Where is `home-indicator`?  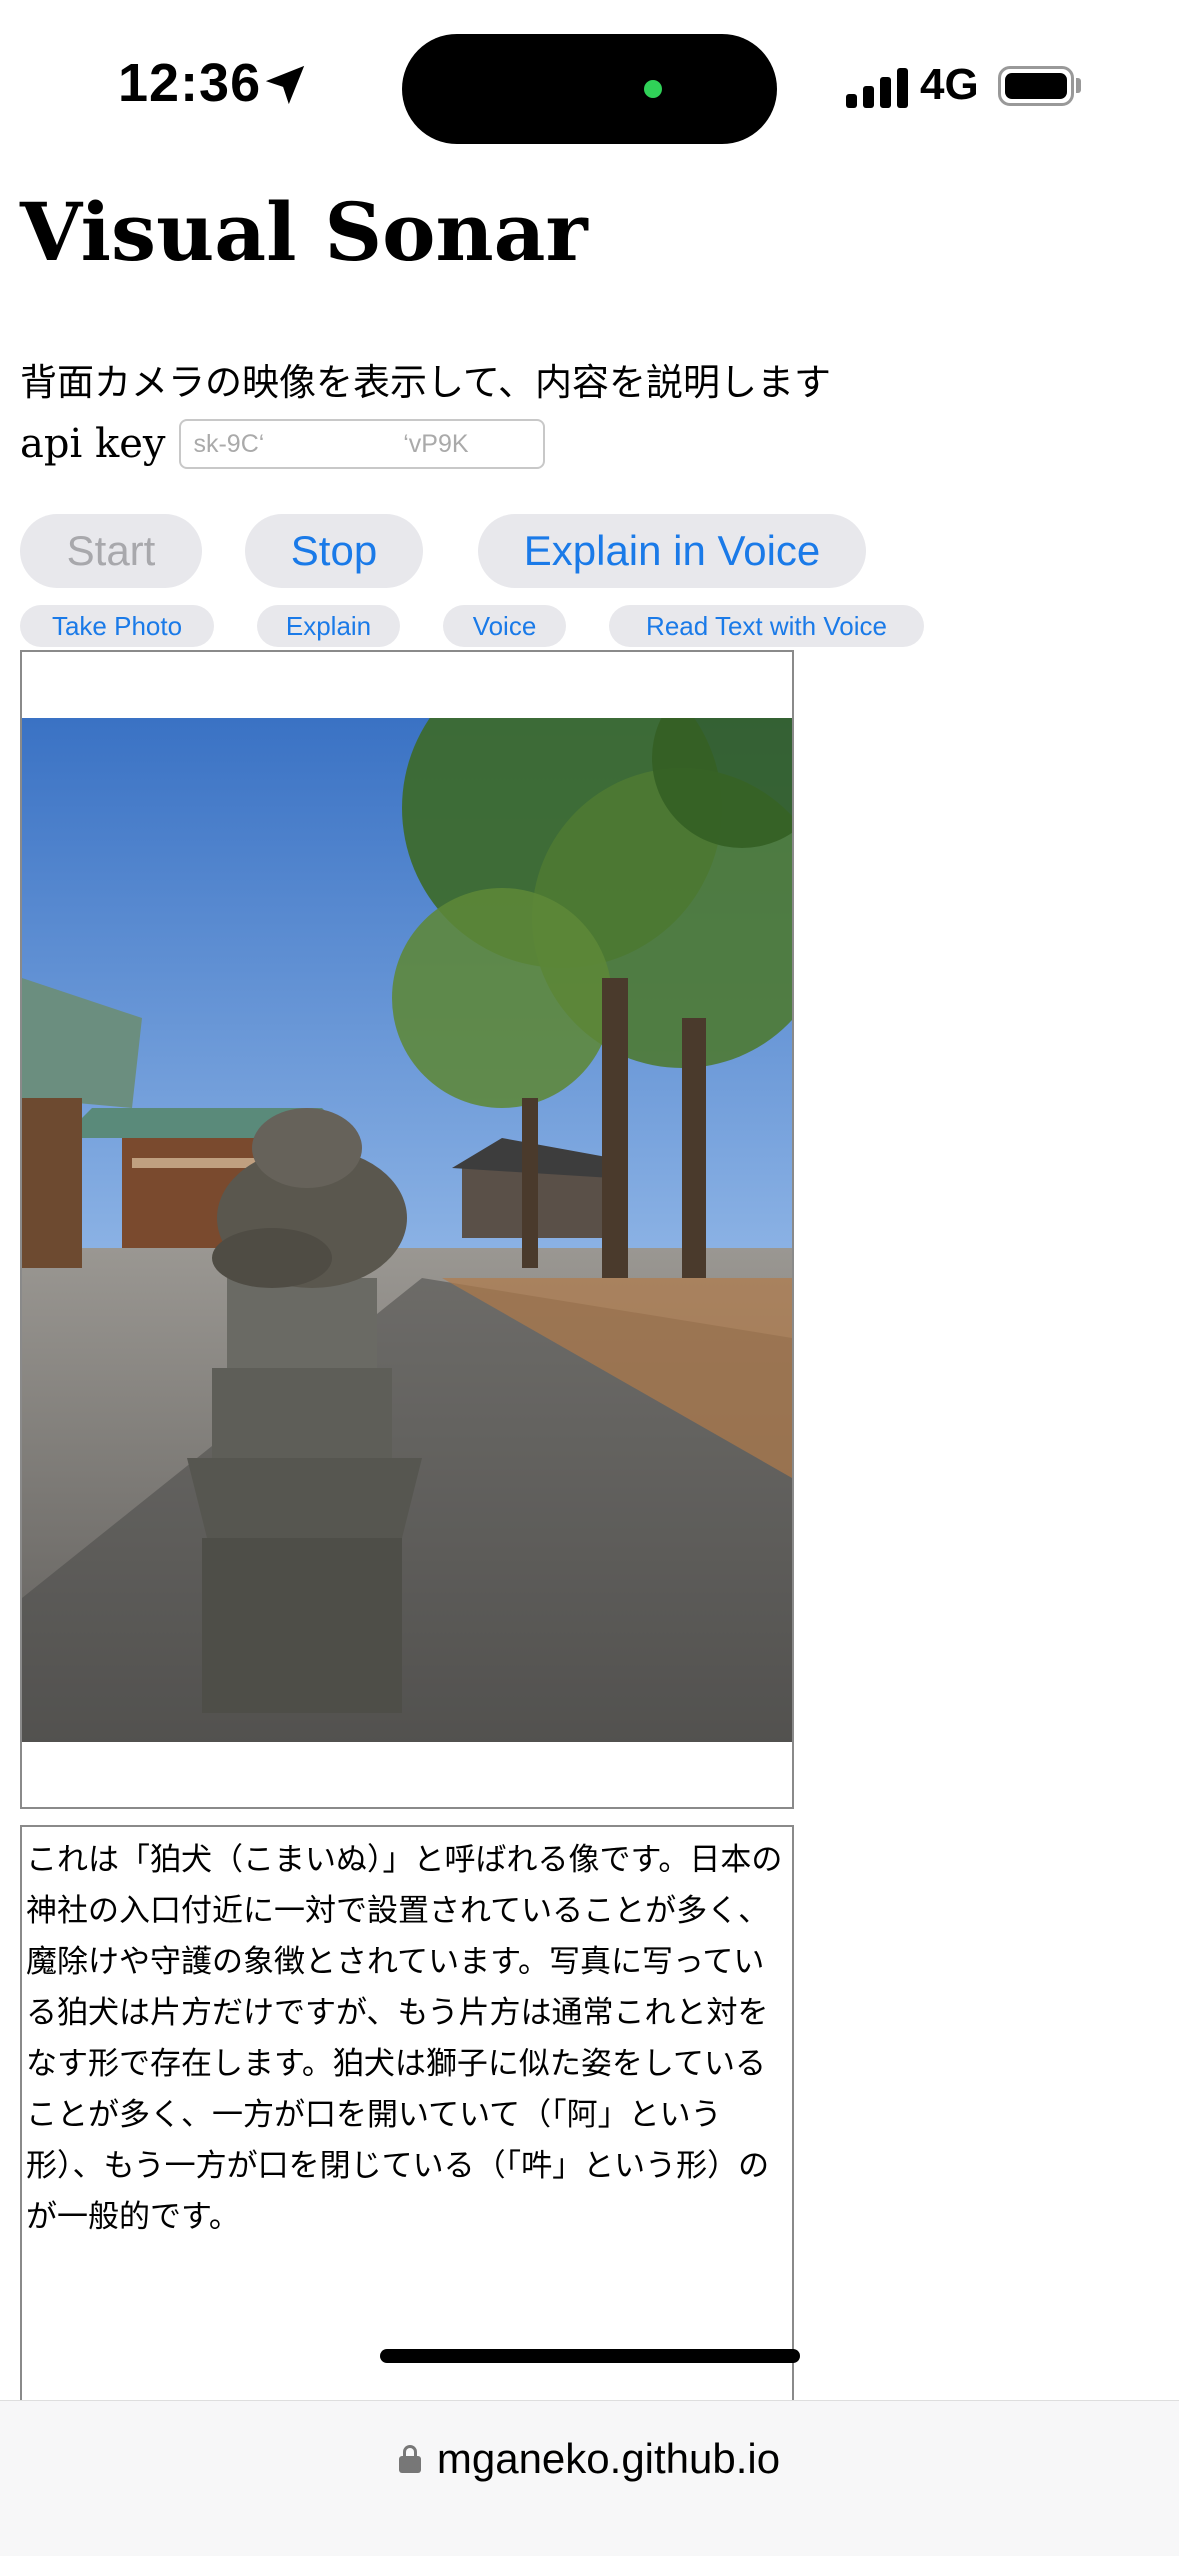
home-indicator is located at coordinates (590, 2356).